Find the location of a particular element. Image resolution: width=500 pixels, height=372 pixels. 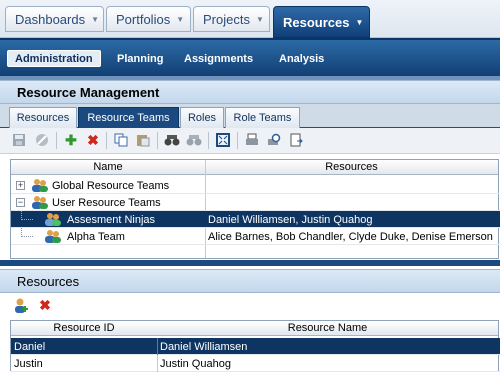

nav-tab-projects: Projects ▼ is located at coordinates (231, 19).